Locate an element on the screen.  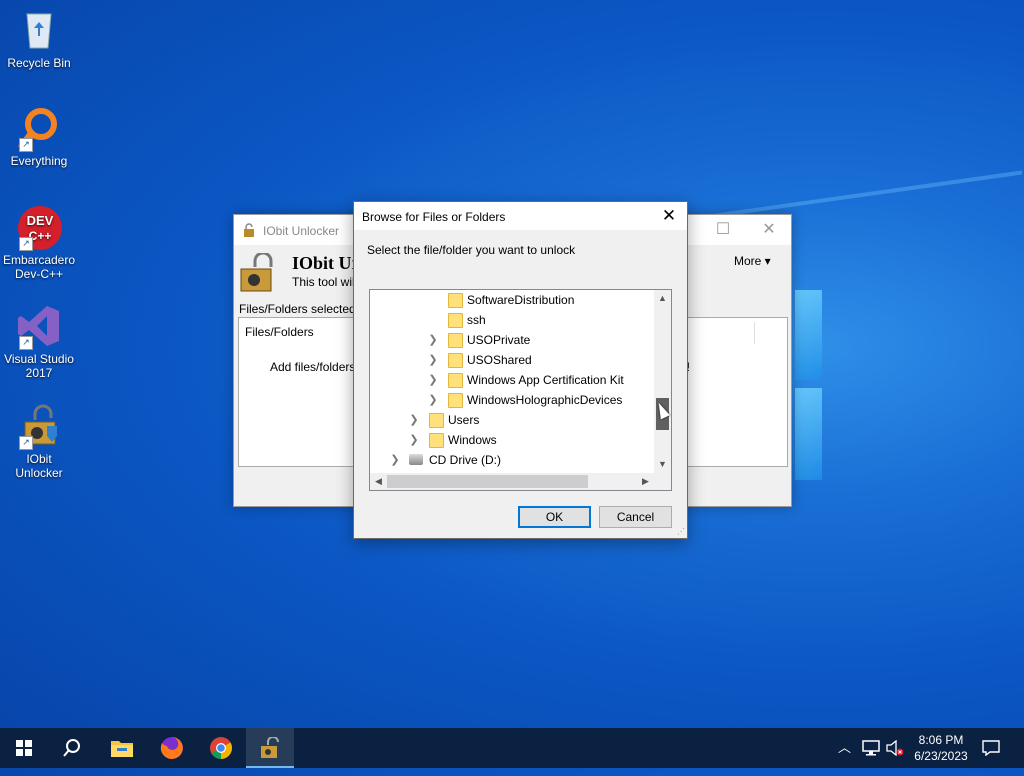
everything-search-icon: ↗ is located at coordinates (39, 129).